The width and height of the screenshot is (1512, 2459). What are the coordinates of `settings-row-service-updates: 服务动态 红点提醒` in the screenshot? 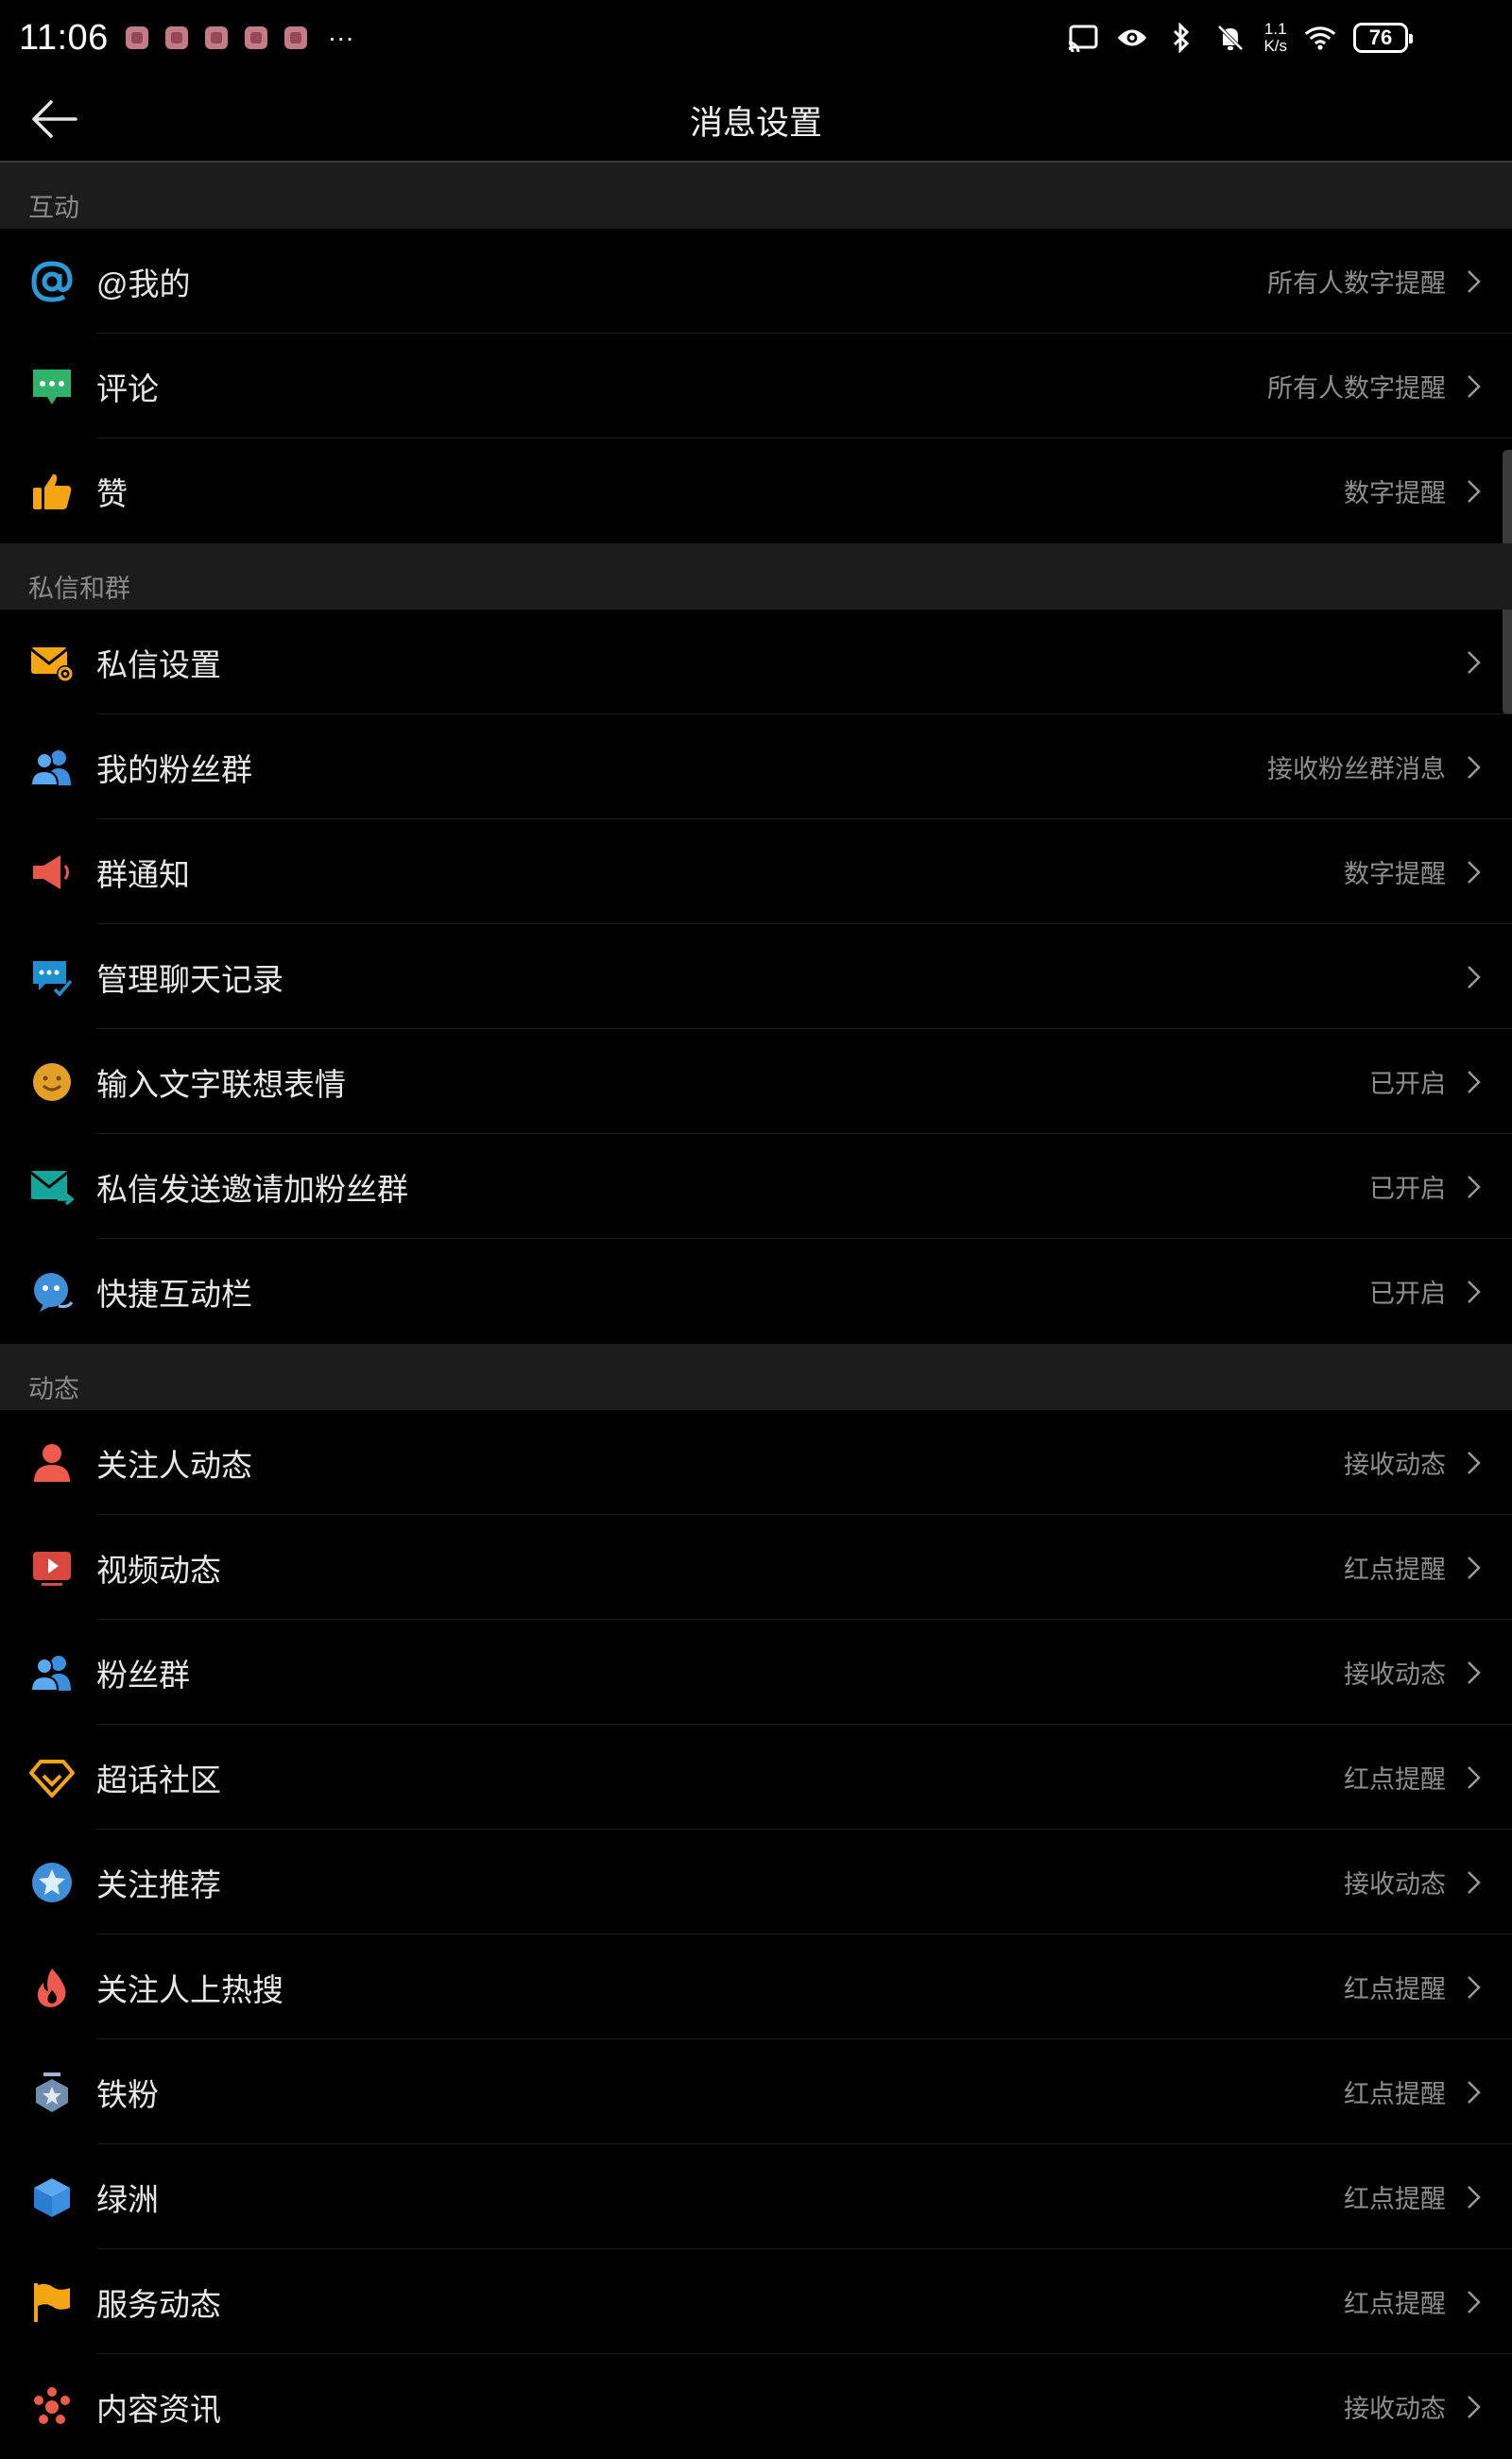 It's located at (756, 2301).